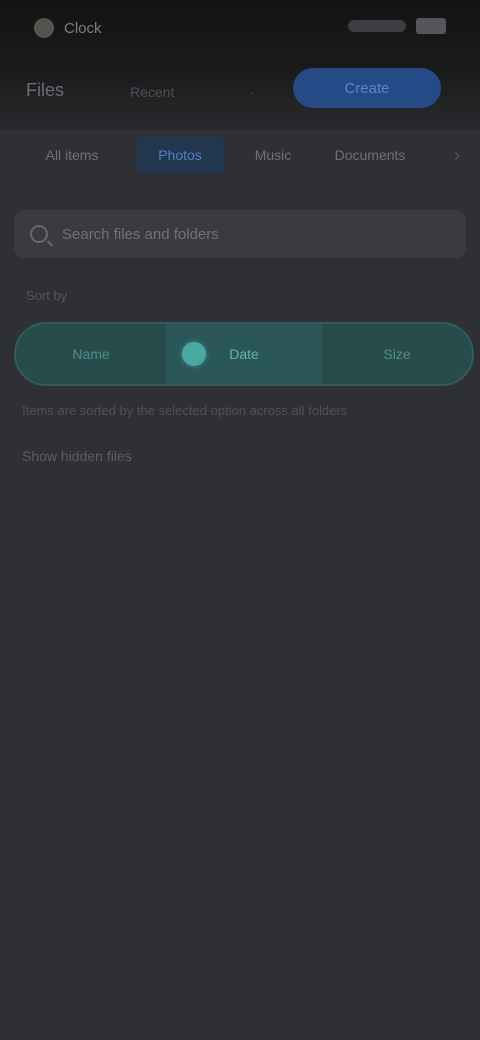 Image resolution: width=480 pixels, height=1040 pixels. I want to click on header: Files Recent · Create, so click(240, 92).